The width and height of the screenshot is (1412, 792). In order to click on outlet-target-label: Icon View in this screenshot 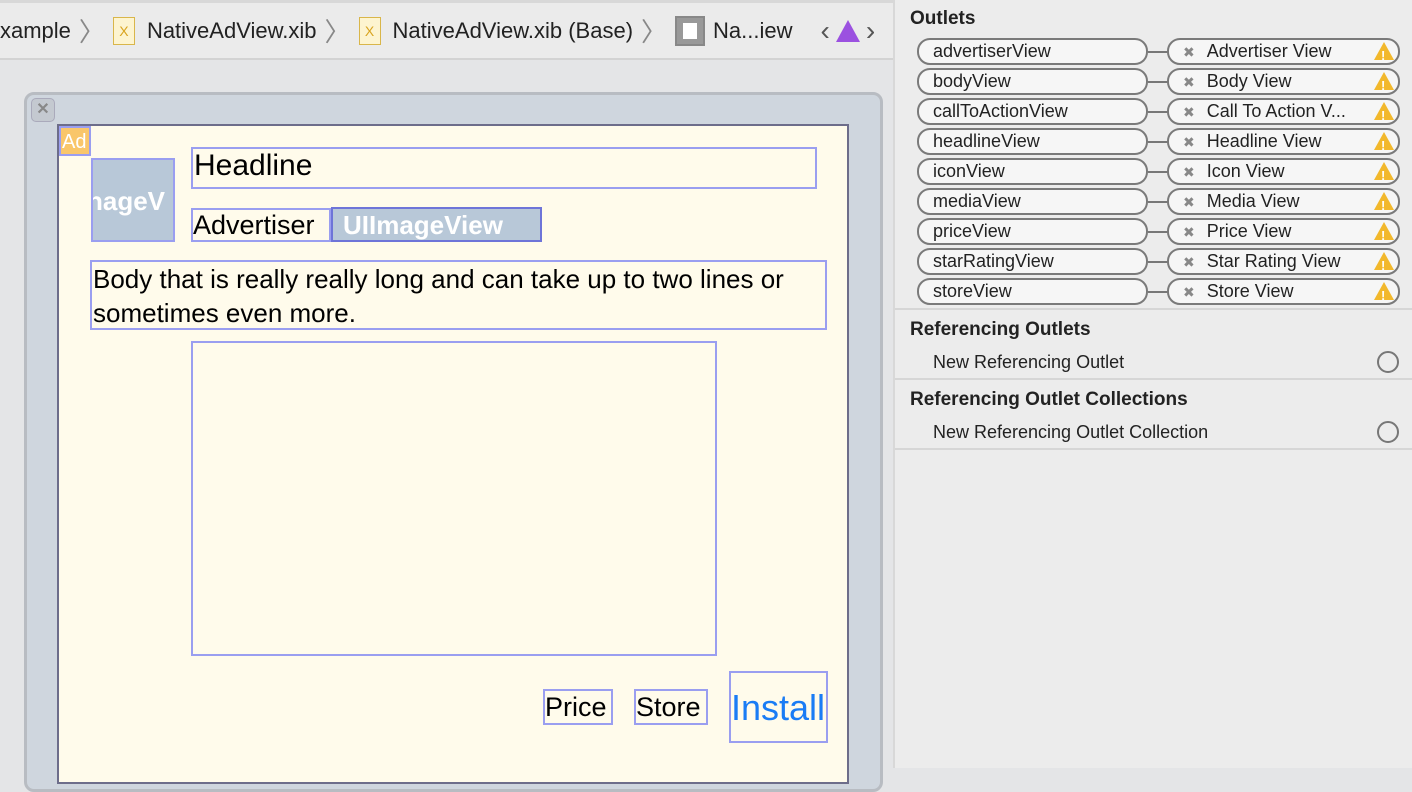, I will do `click(1245, 171)`.